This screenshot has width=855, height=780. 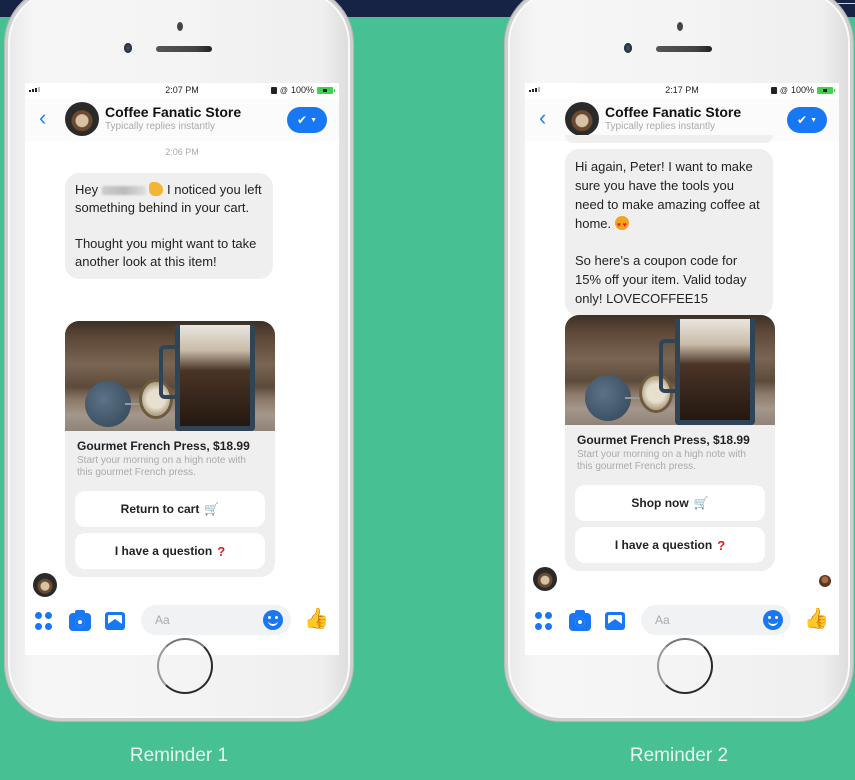 I want to click on button-label: Return to cart, so click(x=160, y=509).